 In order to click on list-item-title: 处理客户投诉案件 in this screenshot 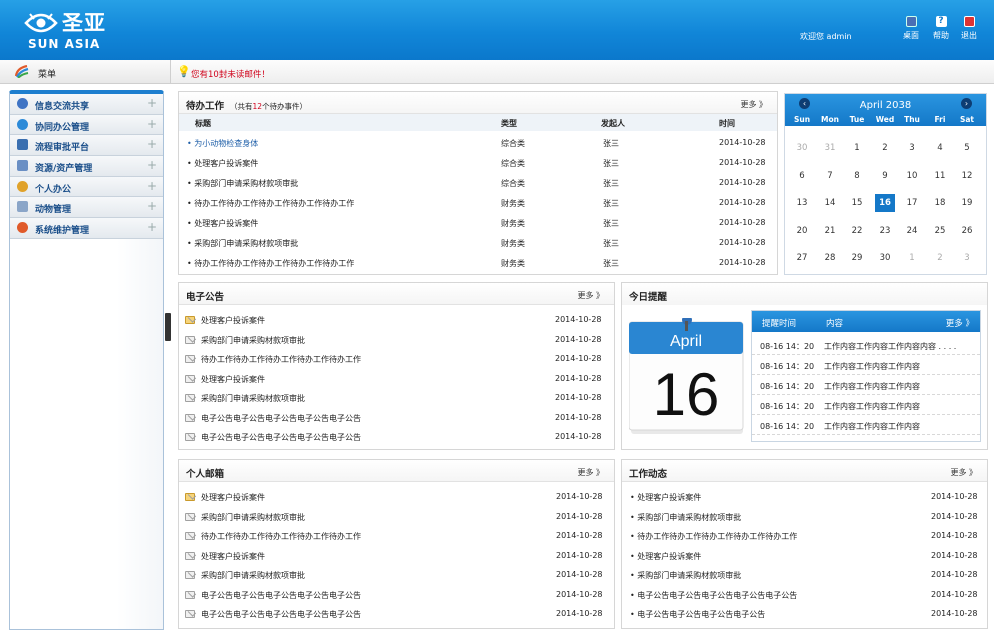, I will do `click(233, 556)`.